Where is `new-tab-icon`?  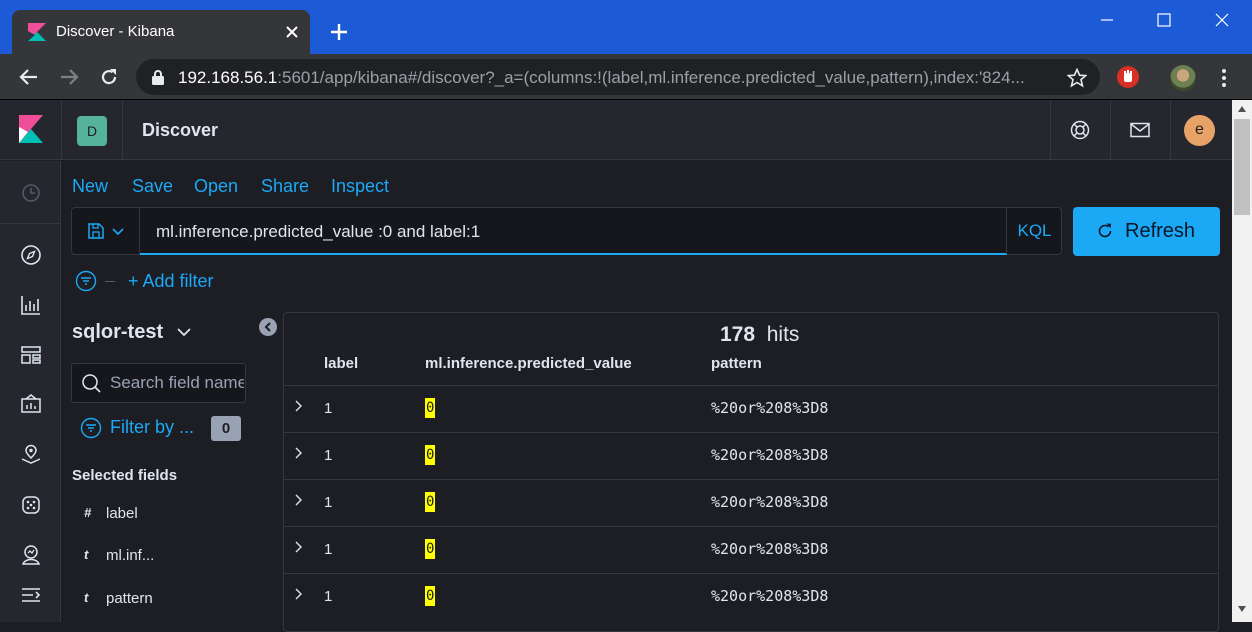
new-tab-icon is located at coordinates (339, 32).